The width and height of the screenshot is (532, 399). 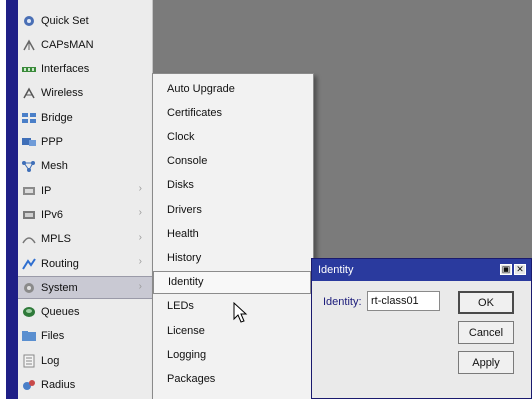 I want to click on sidebar-item-label: Log, so click(x=50, y=360).